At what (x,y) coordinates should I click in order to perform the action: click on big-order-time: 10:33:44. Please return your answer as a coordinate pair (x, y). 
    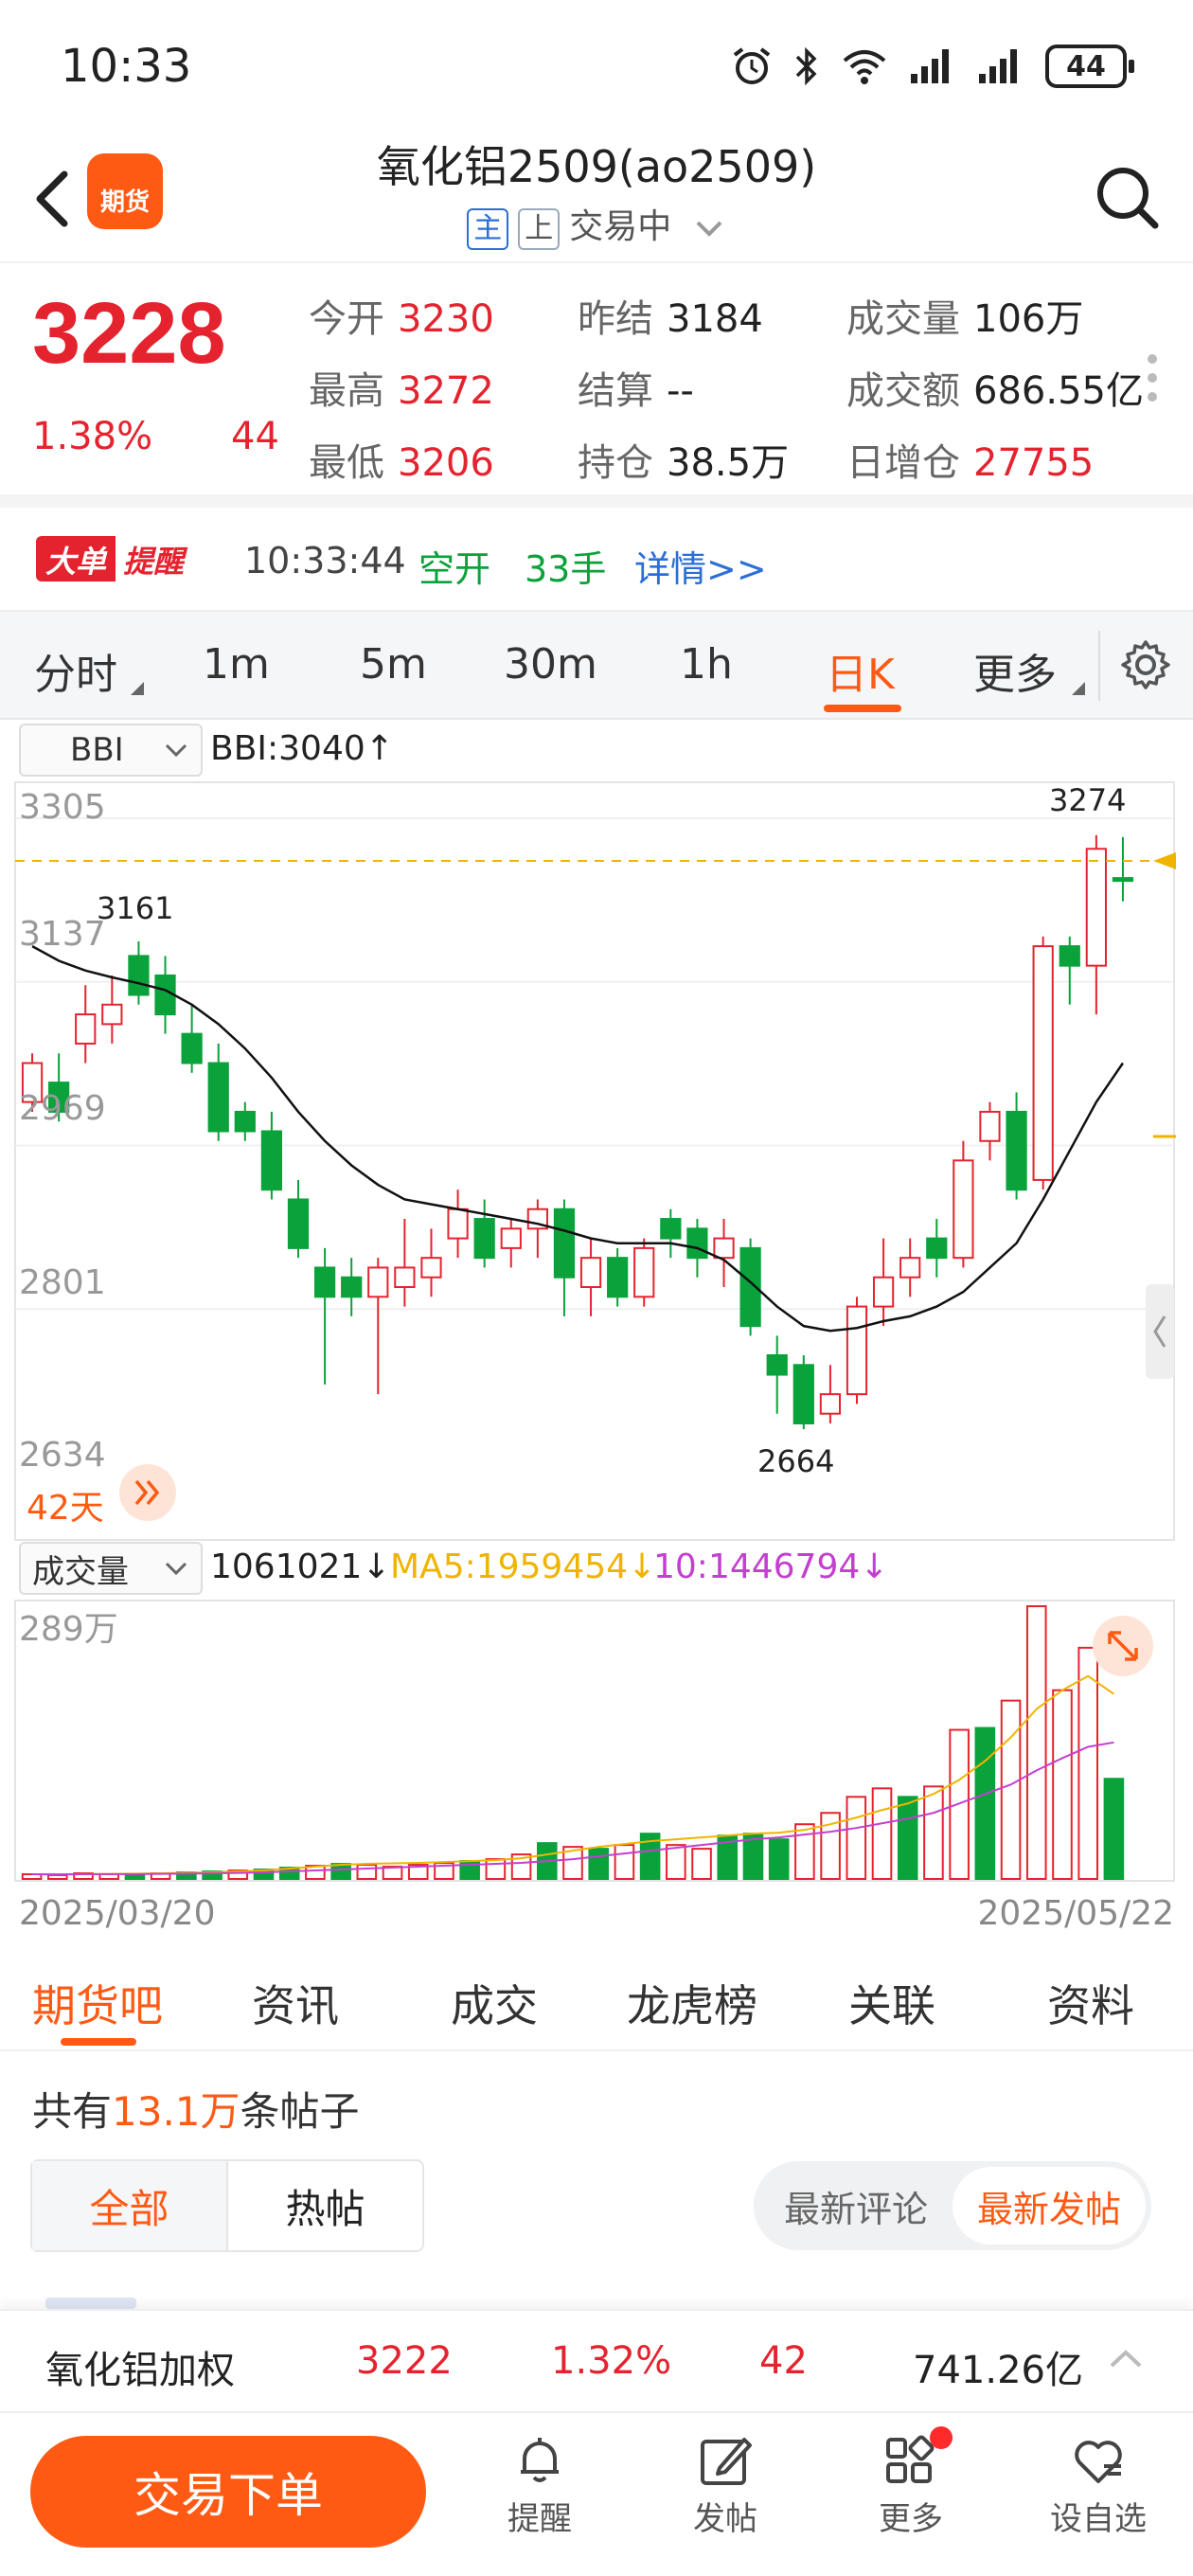
    Looking at the image, I should click on (325, 560).